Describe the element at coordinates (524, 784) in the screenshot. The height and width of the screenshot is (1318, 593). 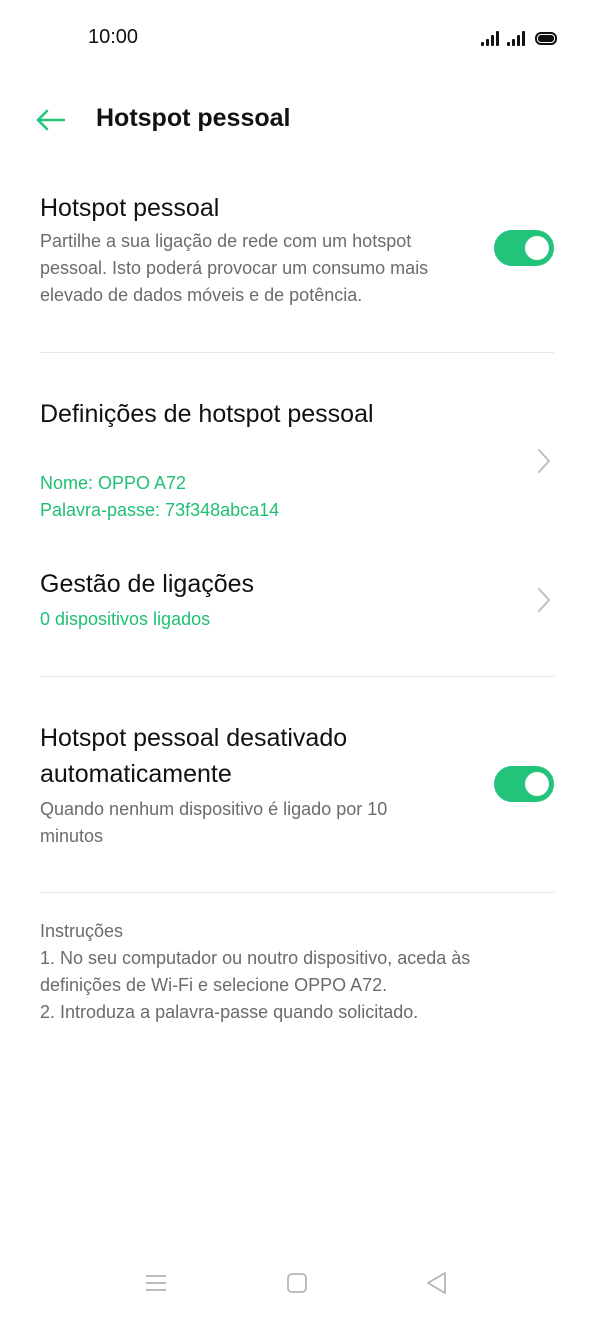
I see `auto-off-toggle` at that location.